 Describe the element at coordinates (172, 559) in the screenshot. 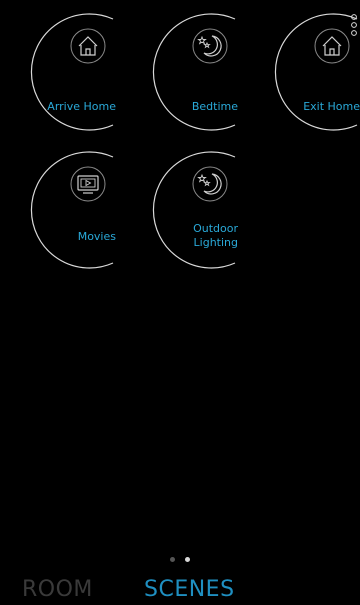

I see `page-dot` at that location.